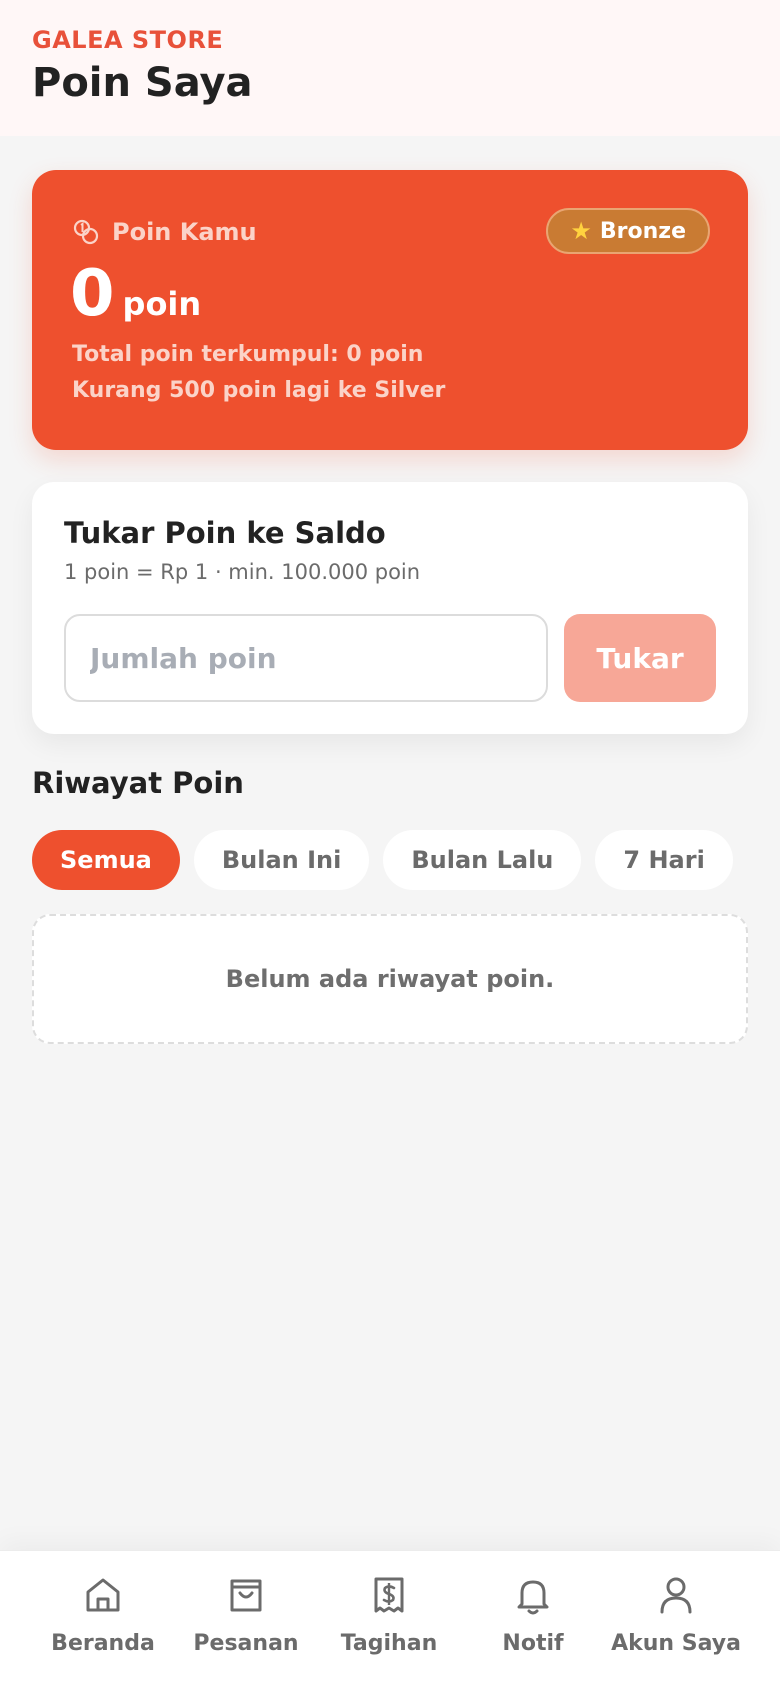 Image resolution: width=780 pixels, height=1688 pixels. I want to click on nav-item-home: Beranda, so click(103, 1614).